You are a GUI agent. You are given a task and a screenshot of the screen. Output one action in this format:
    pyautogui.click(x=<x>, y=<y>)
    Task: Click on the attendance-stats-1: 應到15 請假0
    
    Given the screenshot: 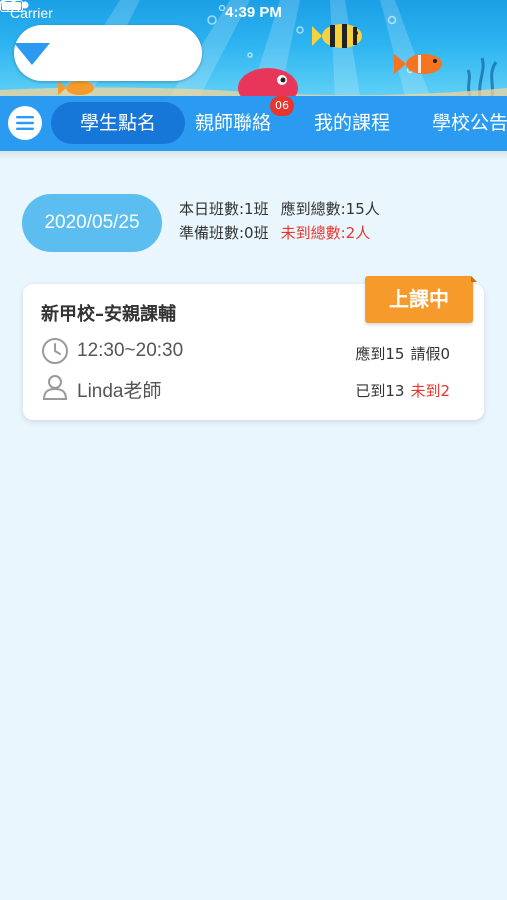 What is the action you would take?
    pyautogui.click(x=402, y=353)
    